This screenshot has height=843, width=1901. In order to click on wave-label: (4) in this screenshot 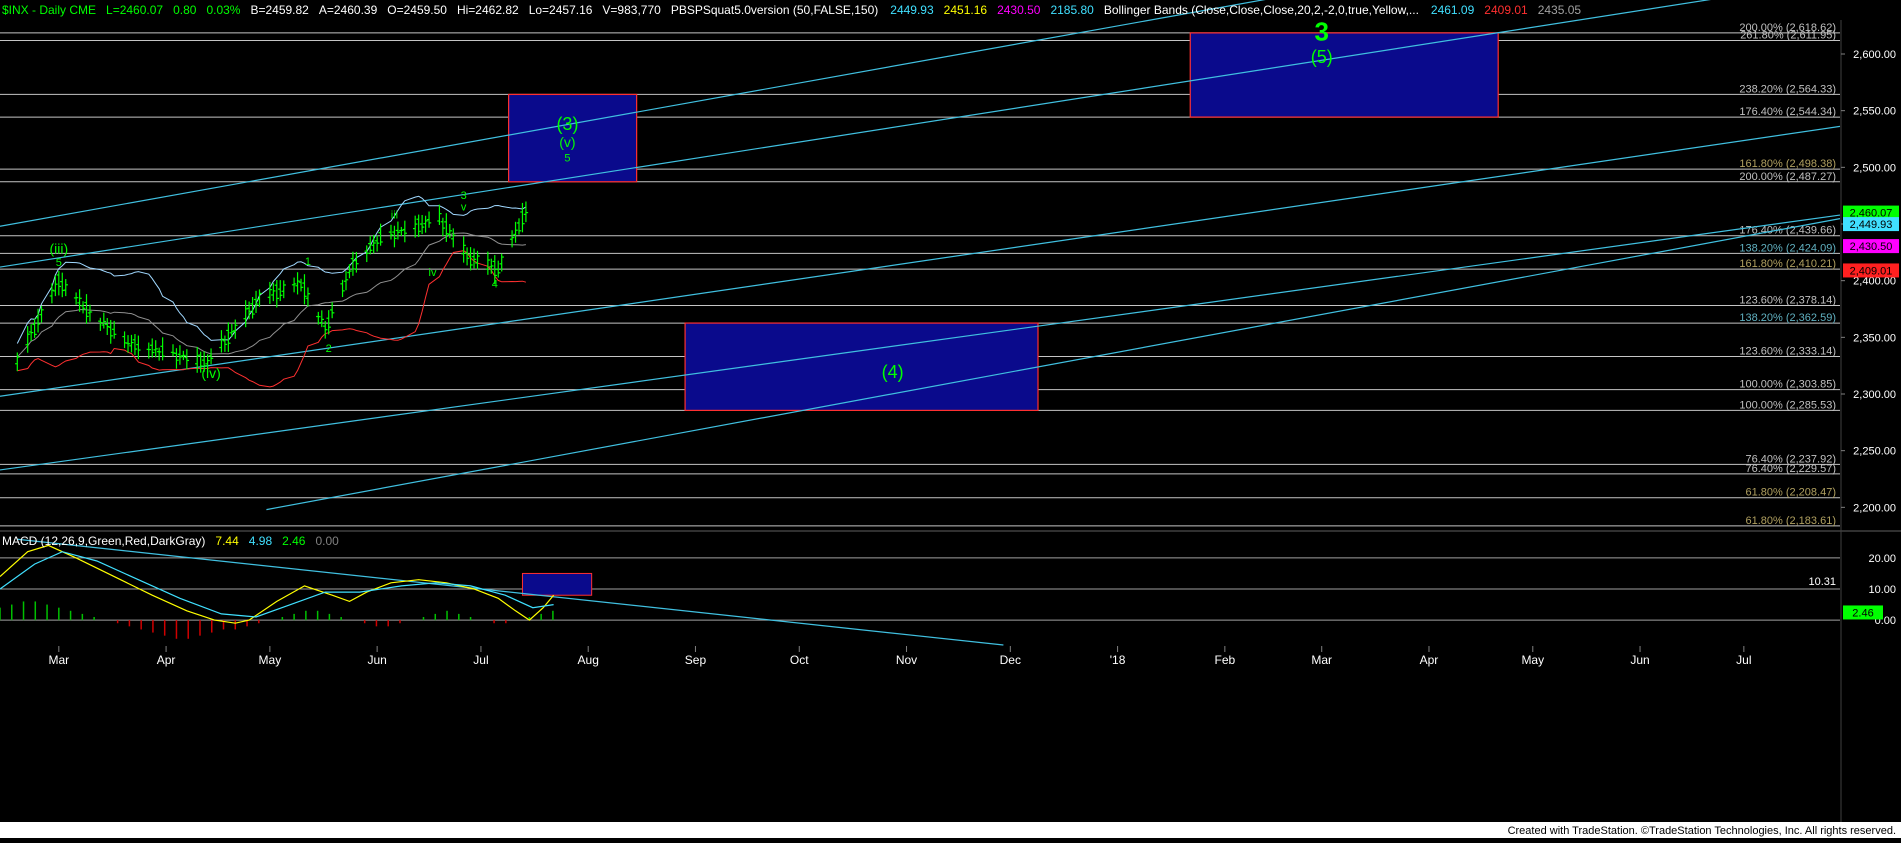, I will do `click(893, 372)`.